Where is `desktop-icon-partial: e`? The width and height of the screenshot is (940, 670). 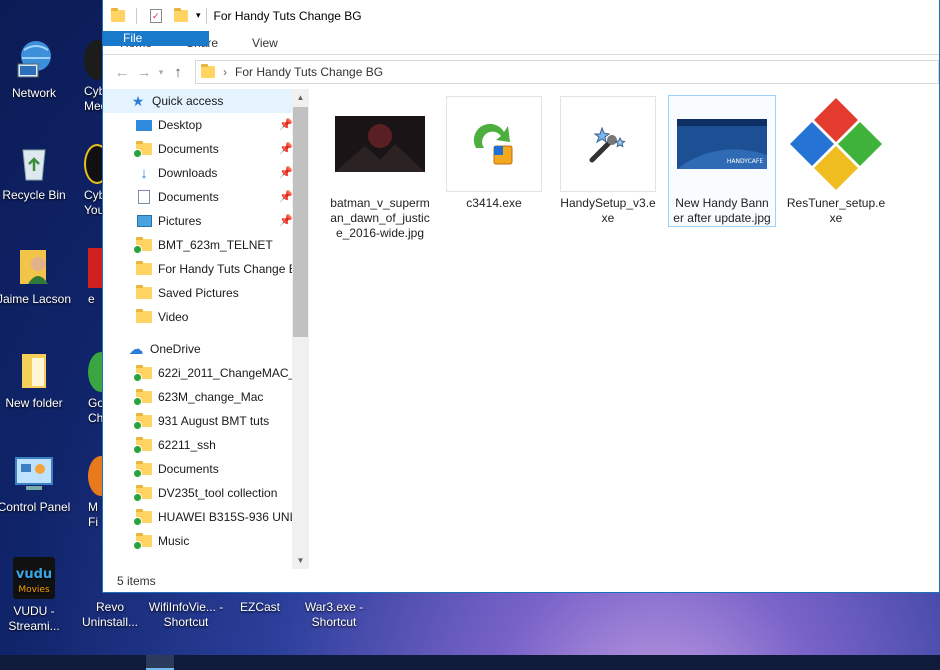
desktop-icon-partial: e is located at coordinates (95, 277).